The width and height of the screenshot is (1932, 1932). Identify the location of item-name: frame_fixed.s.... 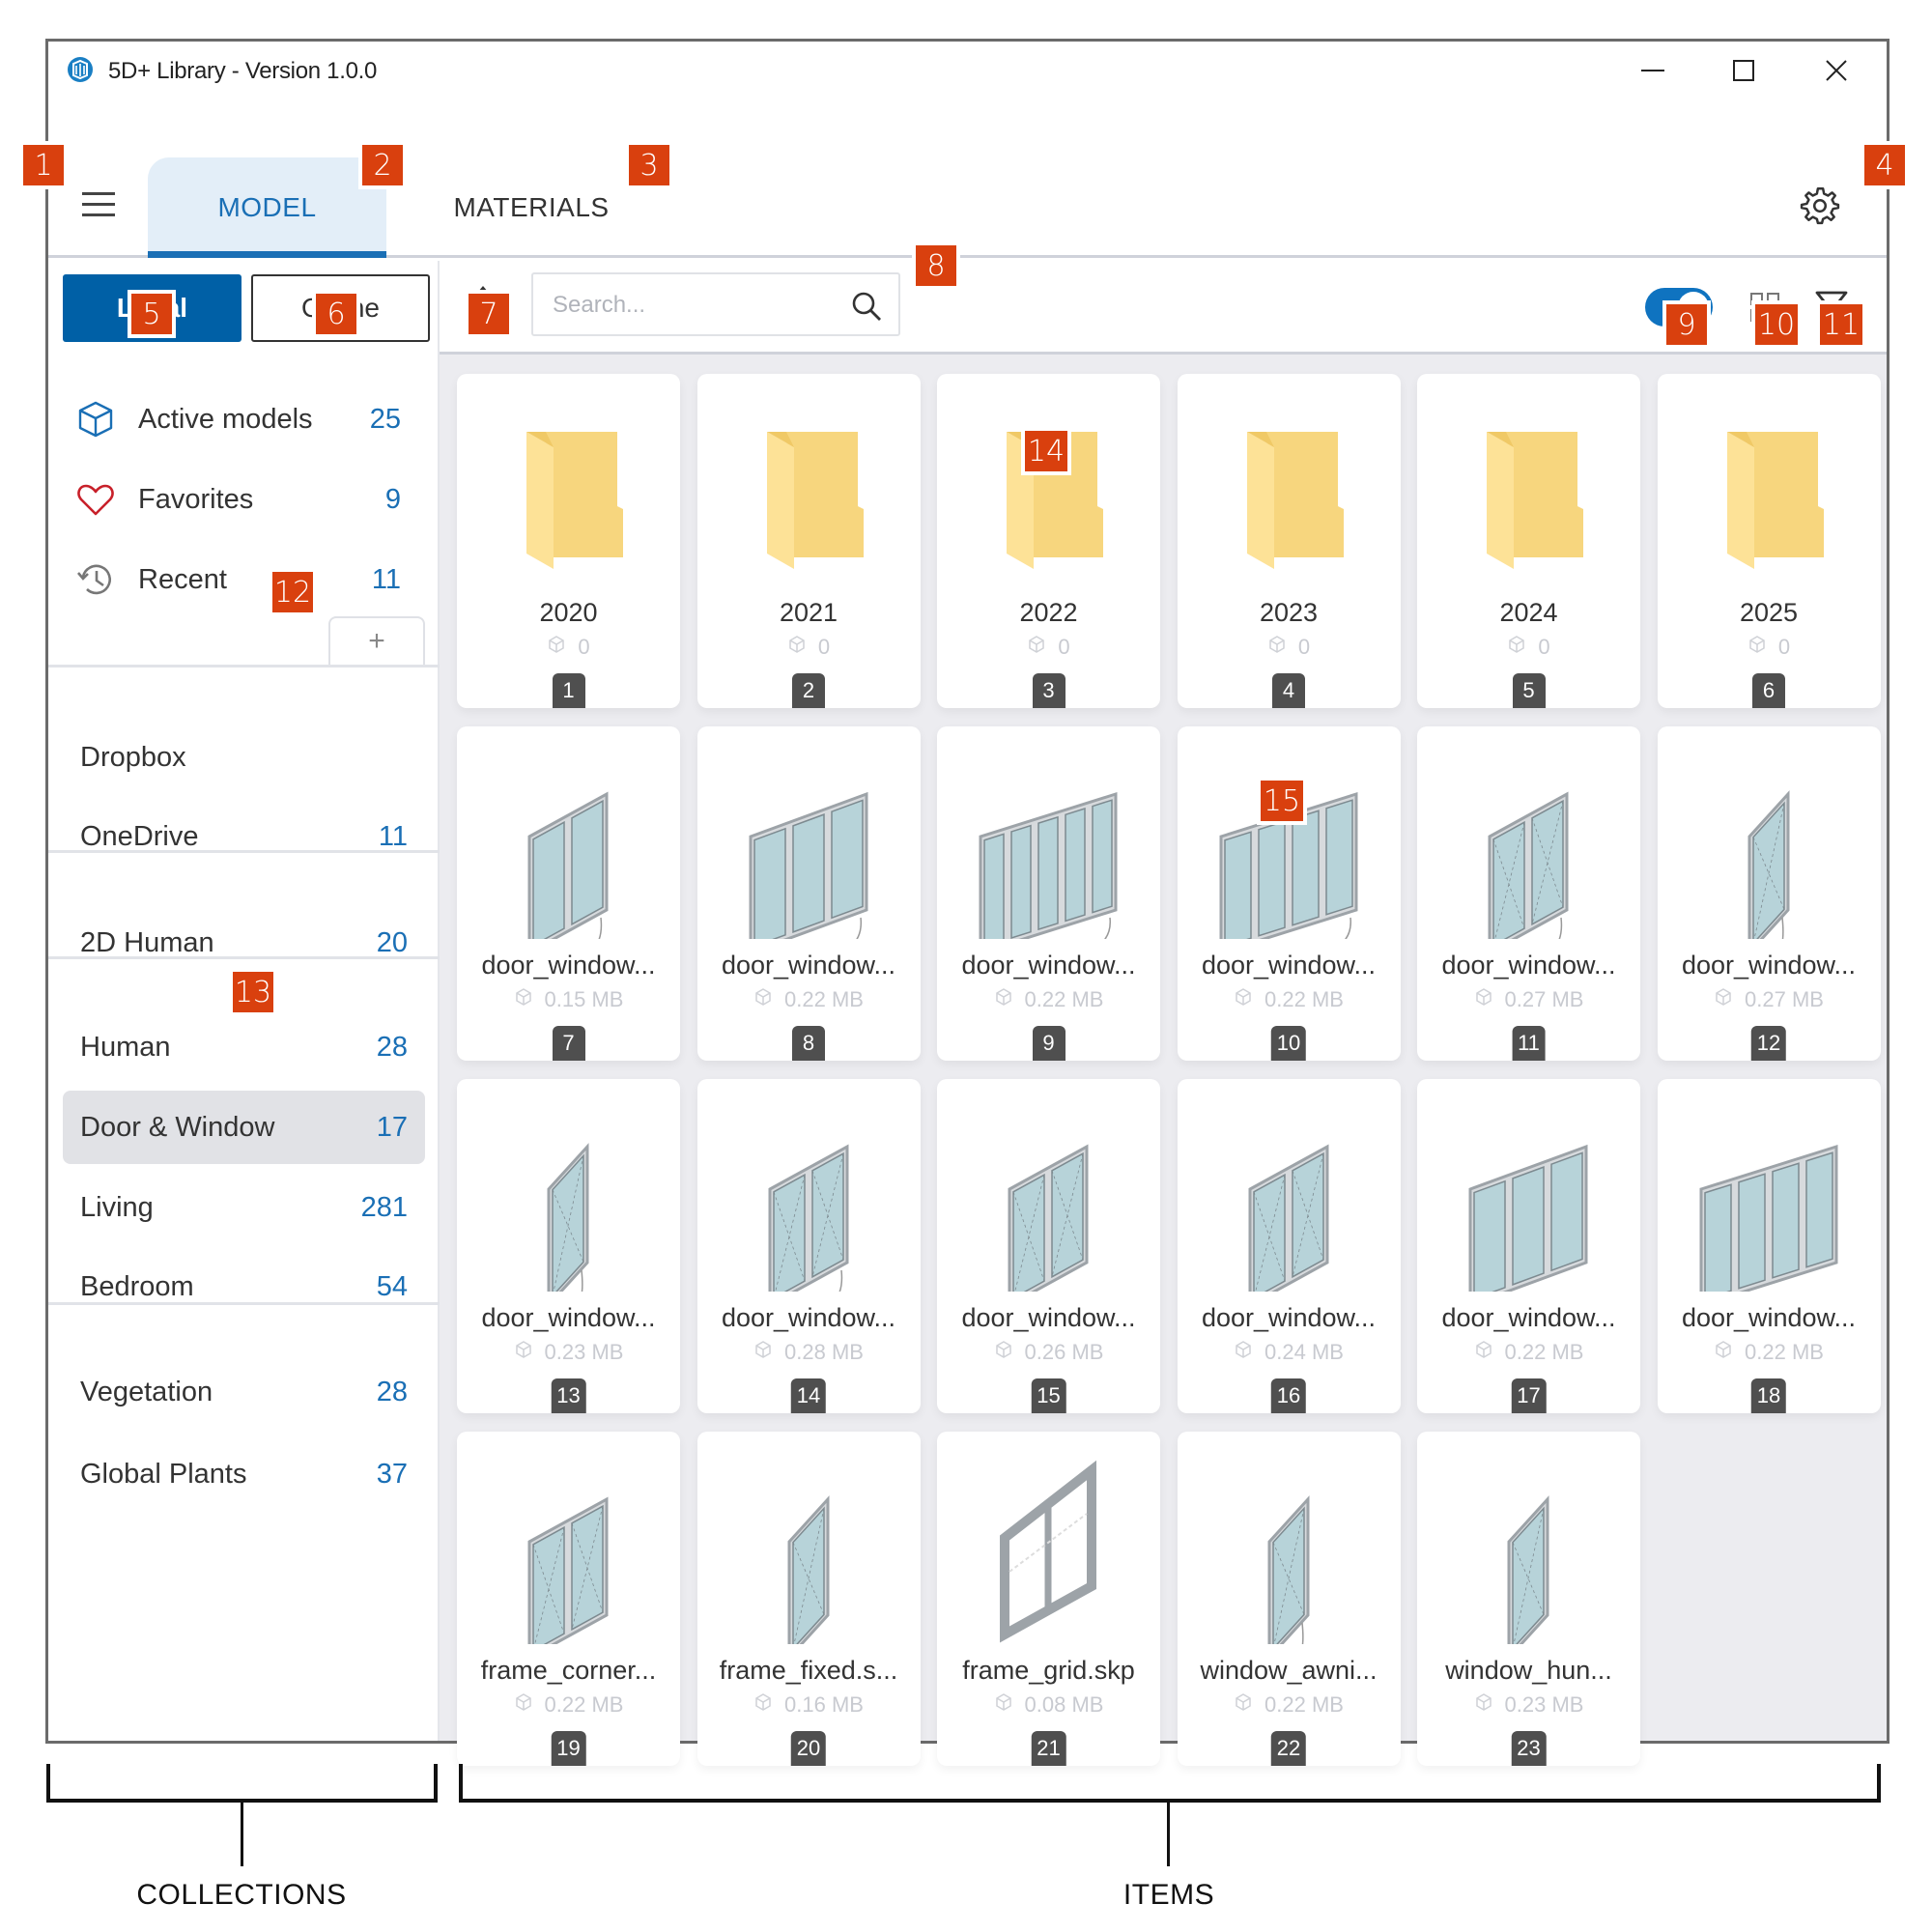
(808, 1670).